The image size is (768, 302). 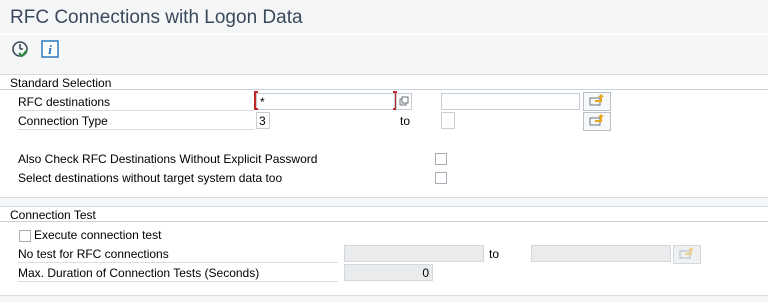 I want to click on rfc-destinations-to-input, so click(x=510, y=101).